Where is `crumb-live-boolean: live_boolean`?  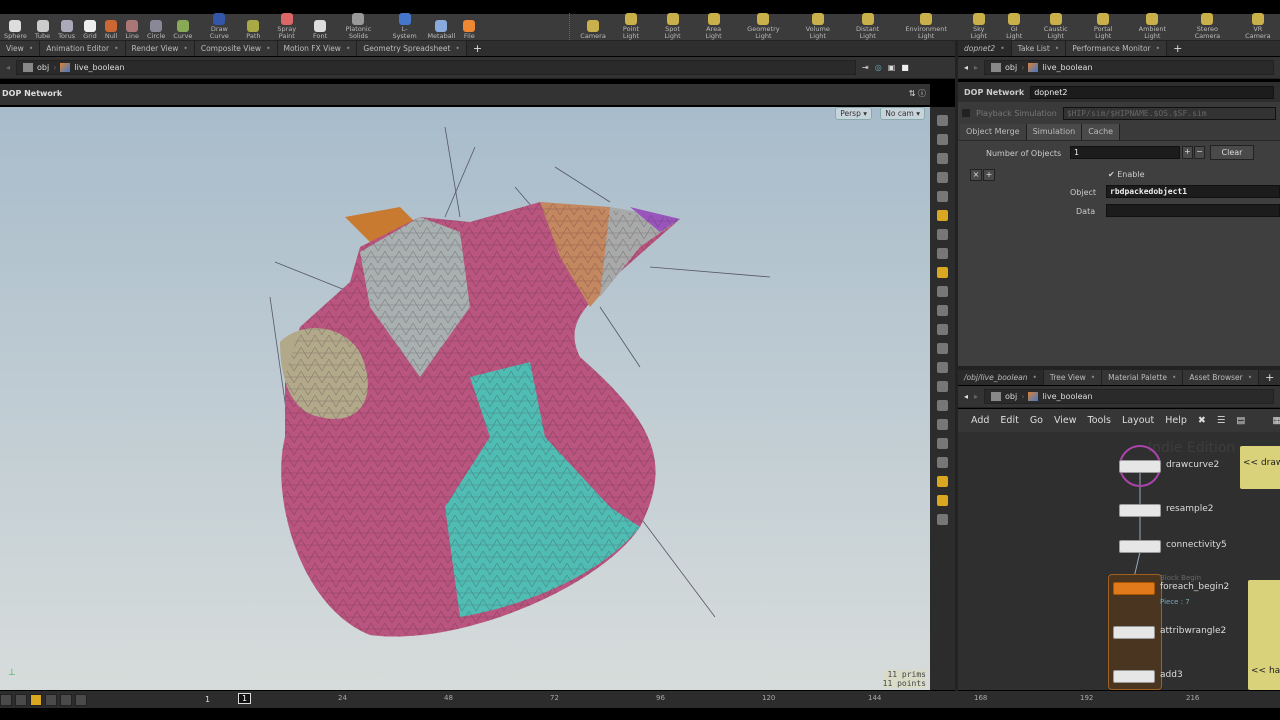 crumb-live-boolean: live_boolean is located at coordinates (1067, 67).